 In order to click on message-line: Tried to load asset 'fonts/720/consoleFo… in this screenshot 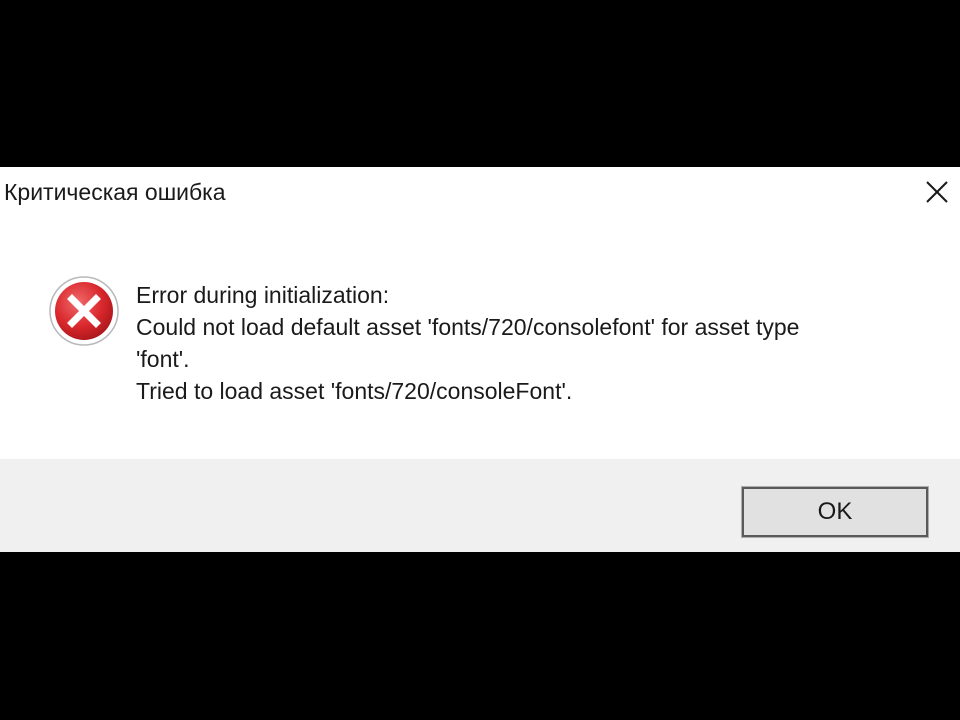, I will do `click(354, 391)`.